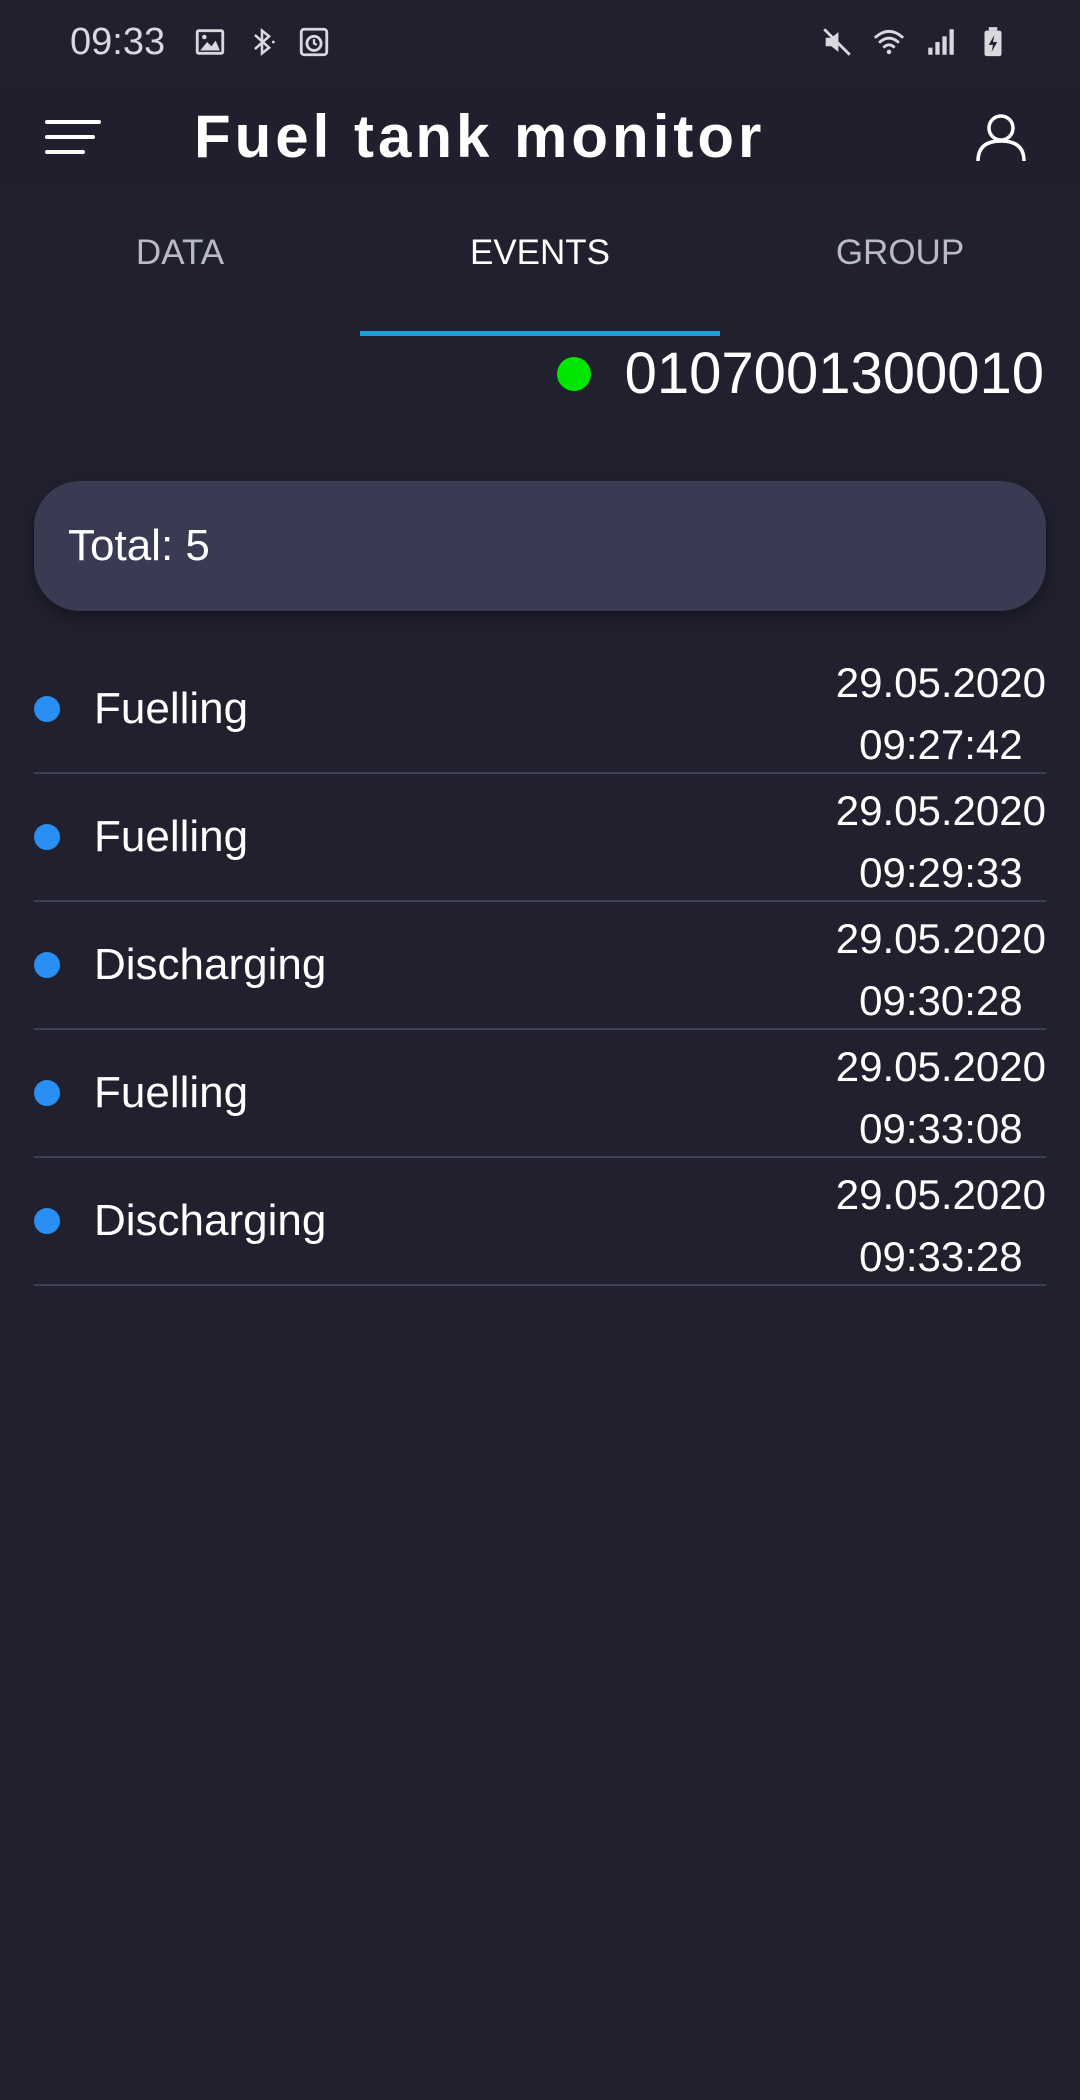  I want to click on total-summary-card: Total: 5, so click(540, 546).